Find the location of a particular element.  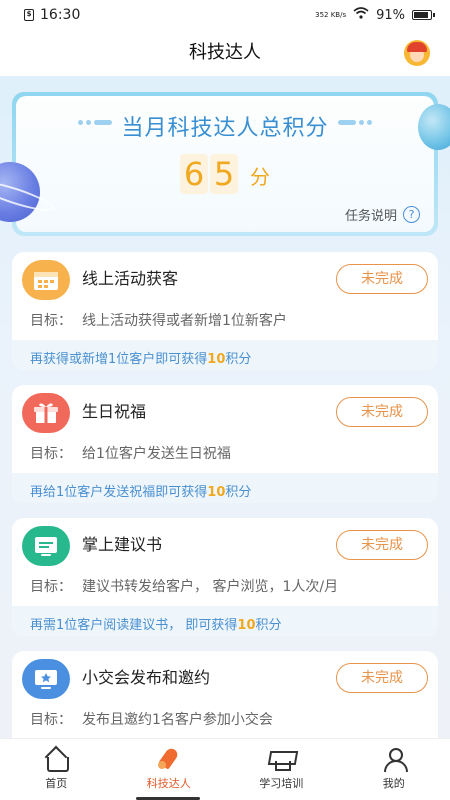

tab-home: 首页 is located at coordinates (56, 769).